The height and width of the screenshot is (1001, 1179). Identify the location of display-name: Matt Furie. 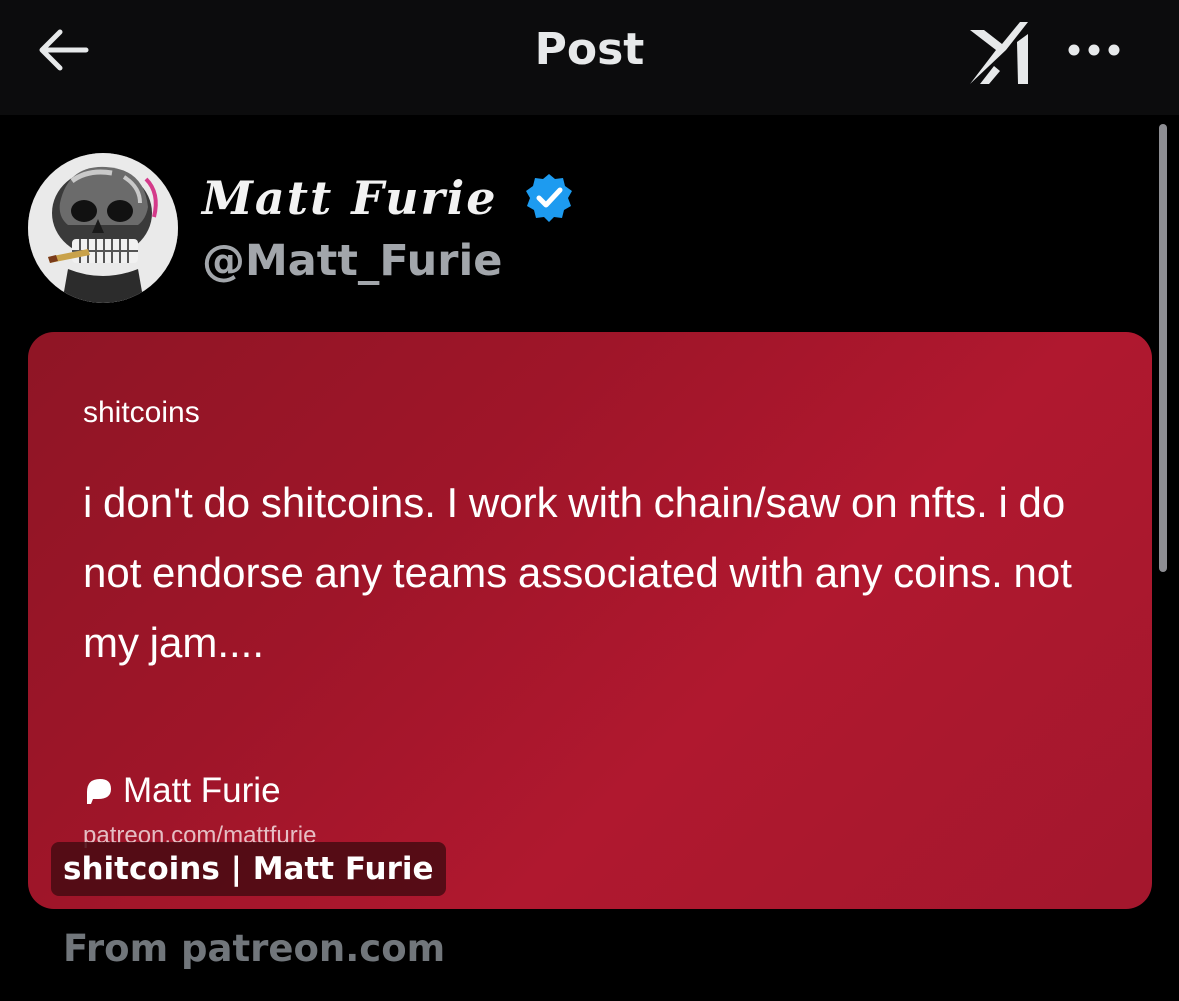
(350, 198).